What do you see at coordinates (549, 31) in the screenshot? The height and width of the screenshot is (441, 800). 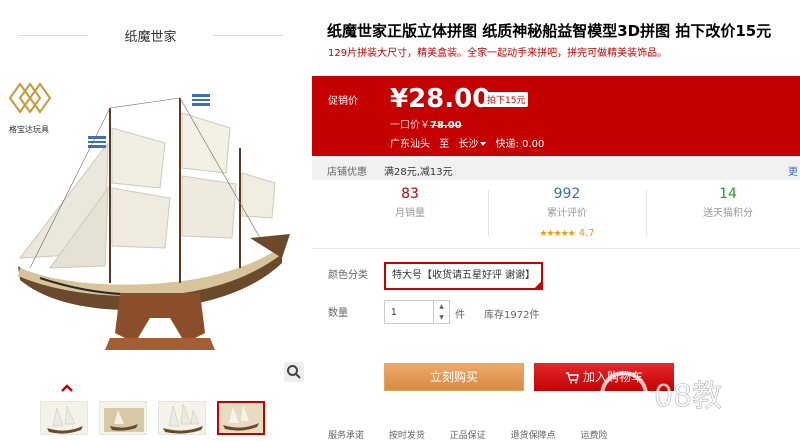 I see `product-title: 纸魔世家正版立体拼图 纸质神秘船益智模型3D拼图 拍下改价15元` at bounding box center [549, 31].